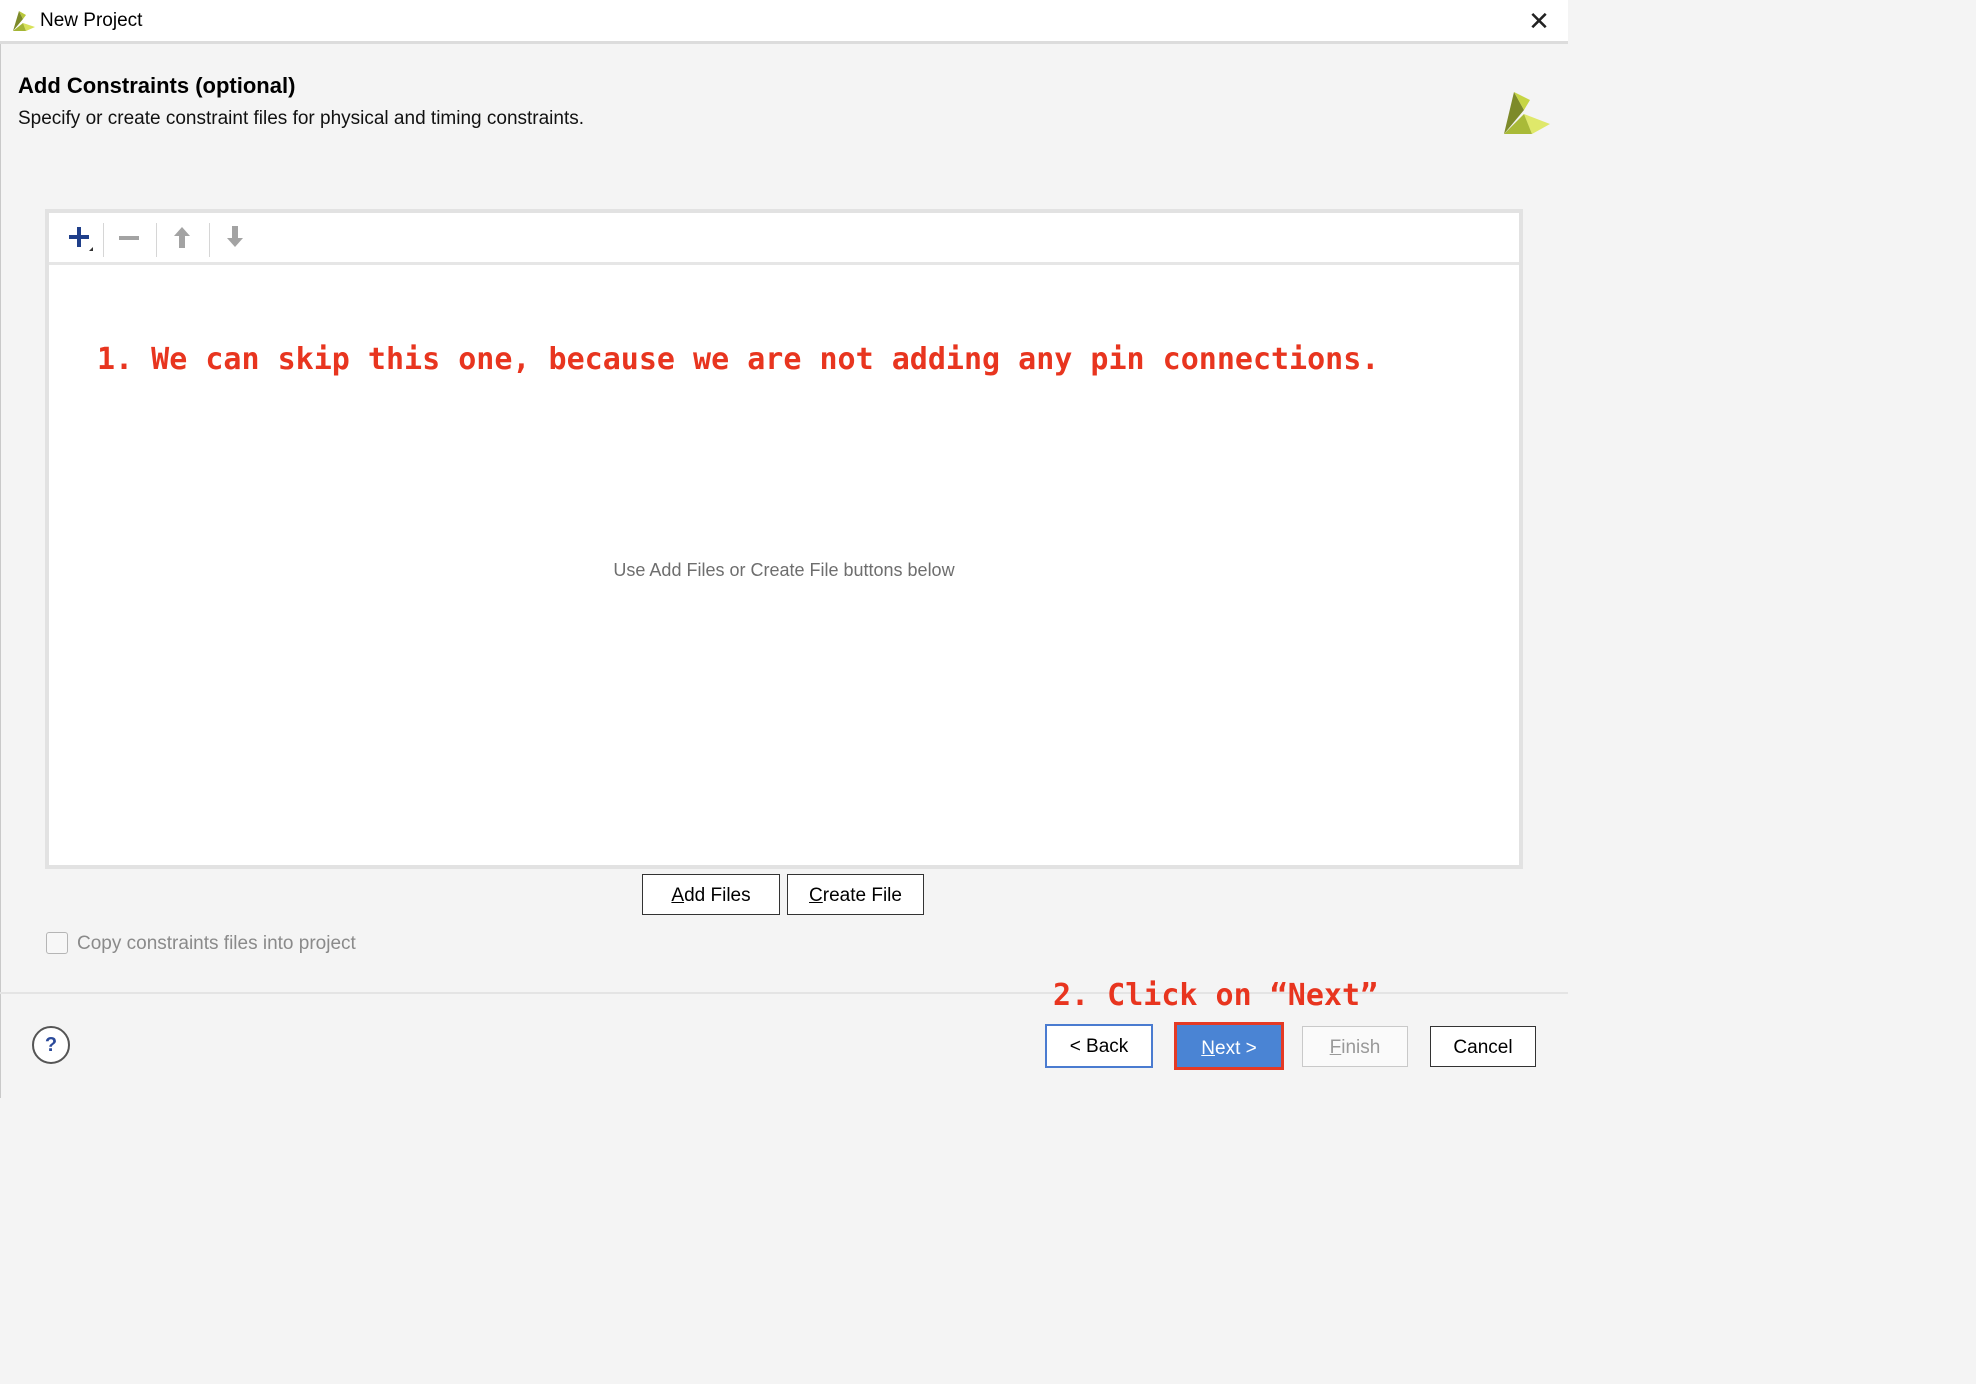 The width and height of the screenshot is (1976, 1384). I want to click on arrow-up-icon, so click(182, 237).